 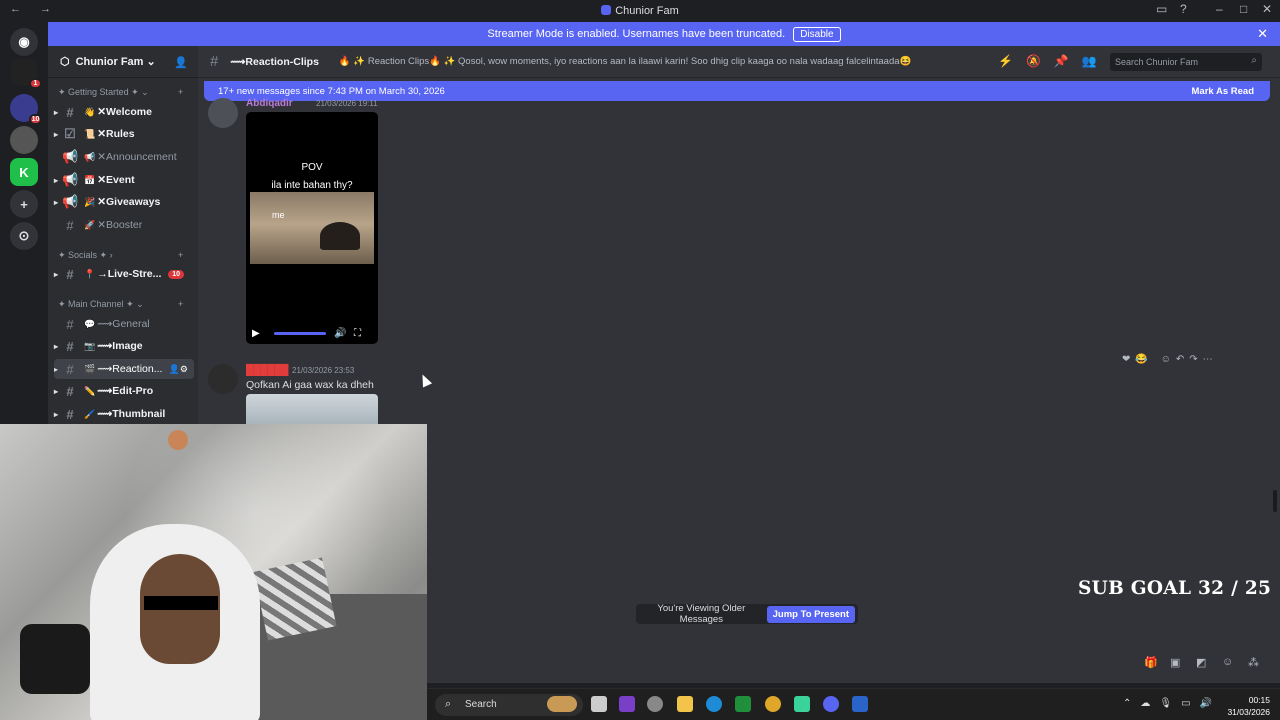 What do you see at coordinates (627, 704) in the screenshot?
I see `copilot-icon` at bounding box center [627, 704].